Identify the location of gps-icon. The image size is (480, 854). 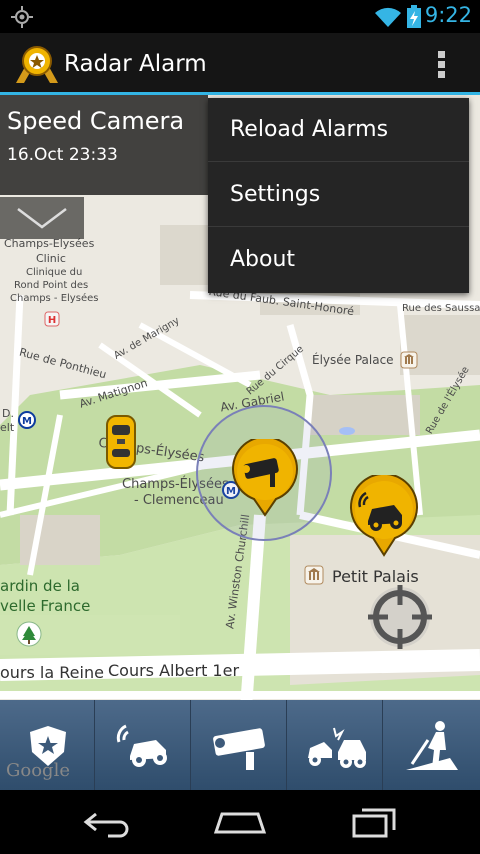
(22, 17).